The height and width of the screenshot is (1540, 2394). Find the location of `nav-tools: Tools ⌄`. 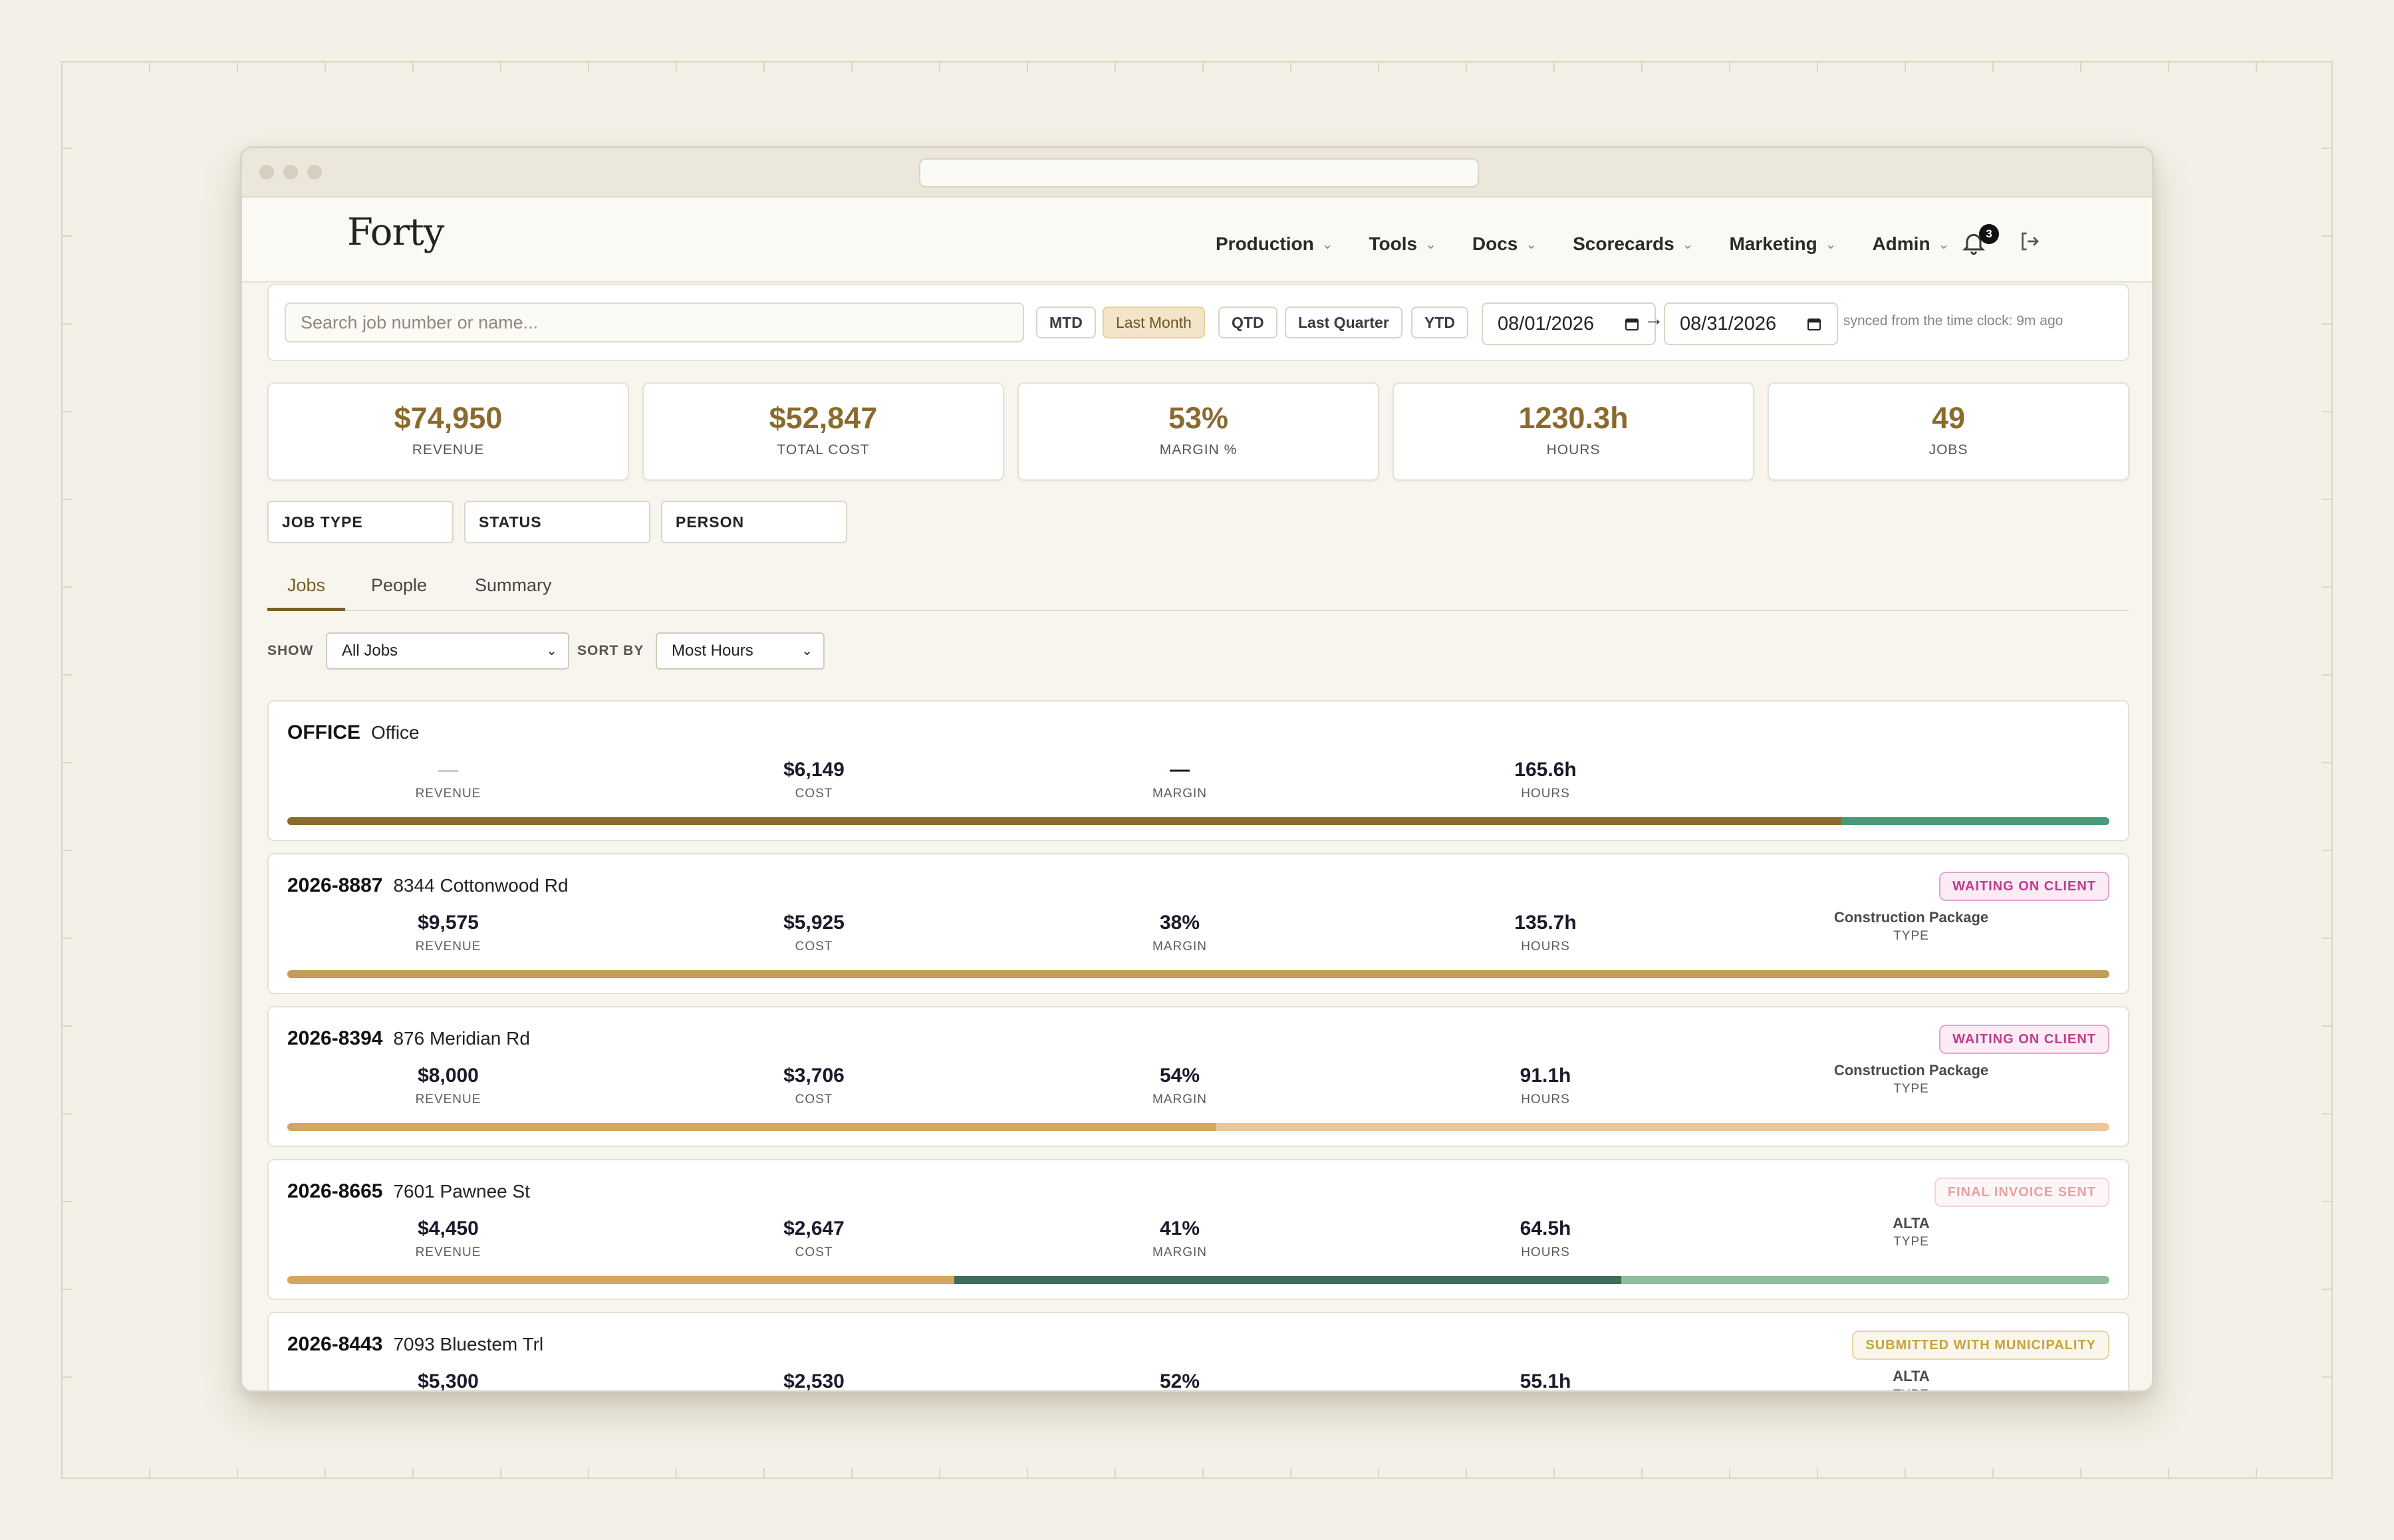

nav-tools: Tools ⌄ is located at coordinates (1402, 244).